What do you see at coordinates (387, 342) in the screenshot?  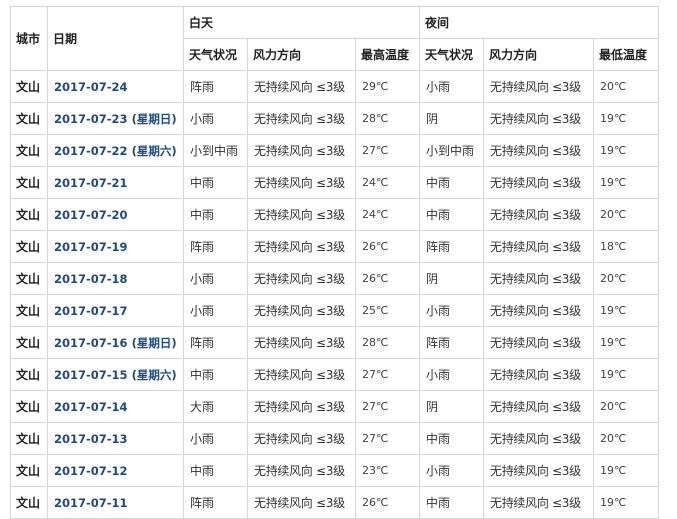 I see `high-temp-cell: 28℃` at bounding box center [387, 342].